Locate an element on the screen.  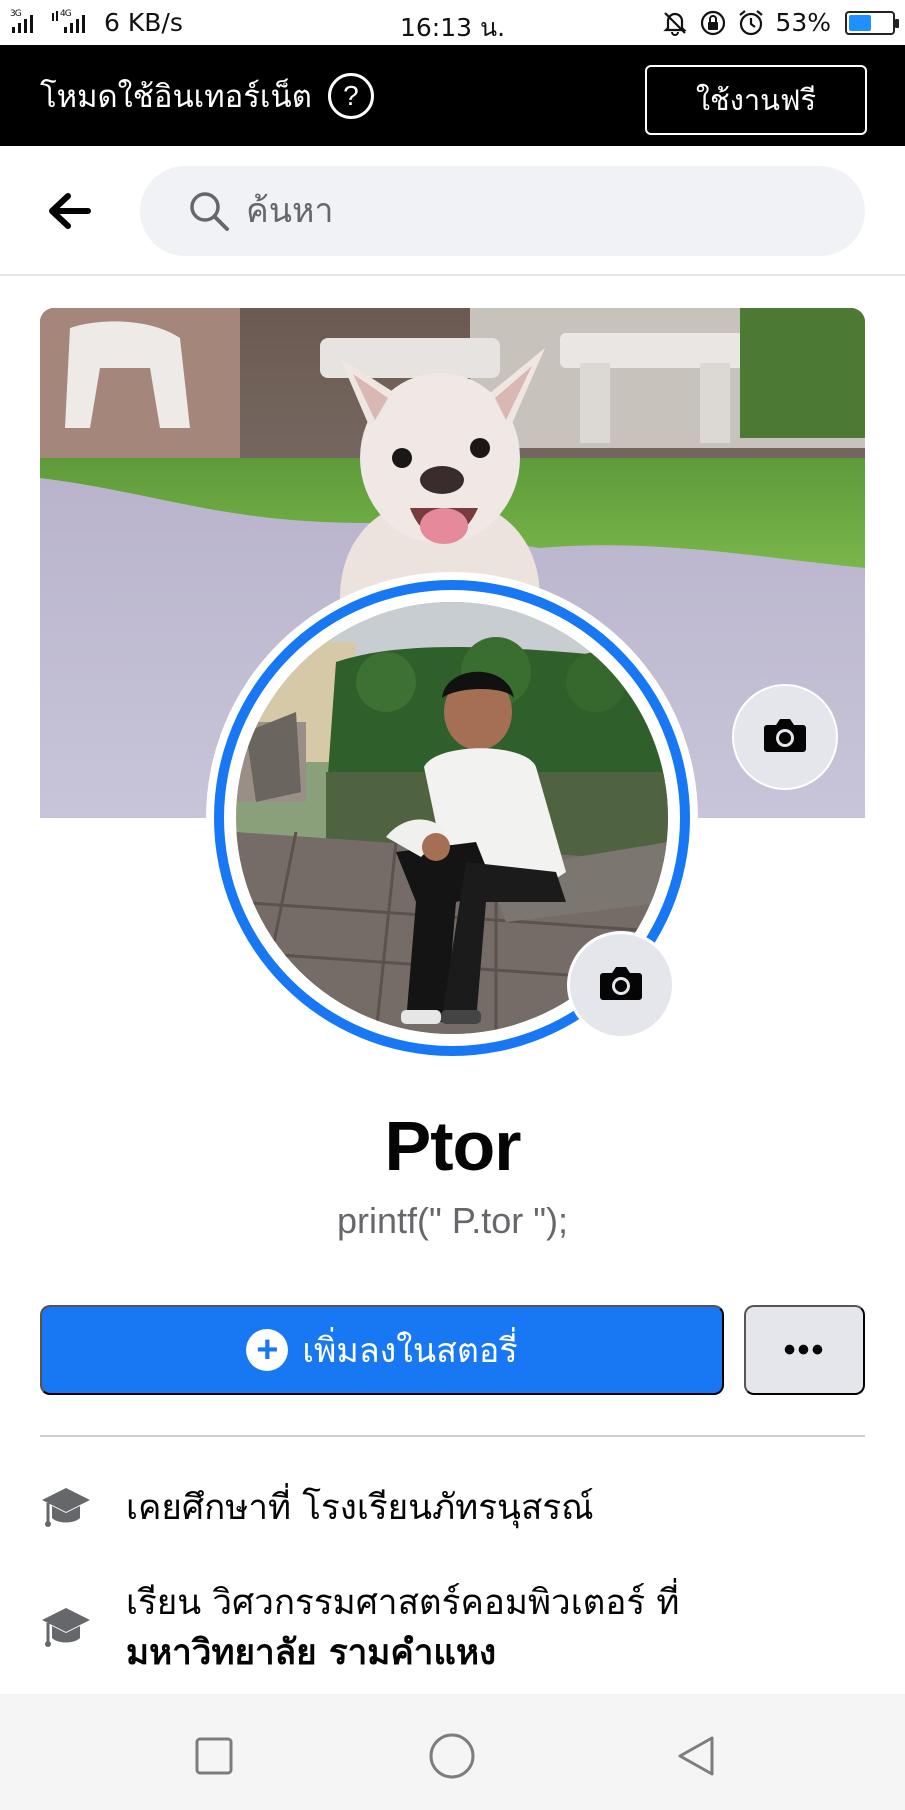
alarm-icon is located at coordinates (751, 23).